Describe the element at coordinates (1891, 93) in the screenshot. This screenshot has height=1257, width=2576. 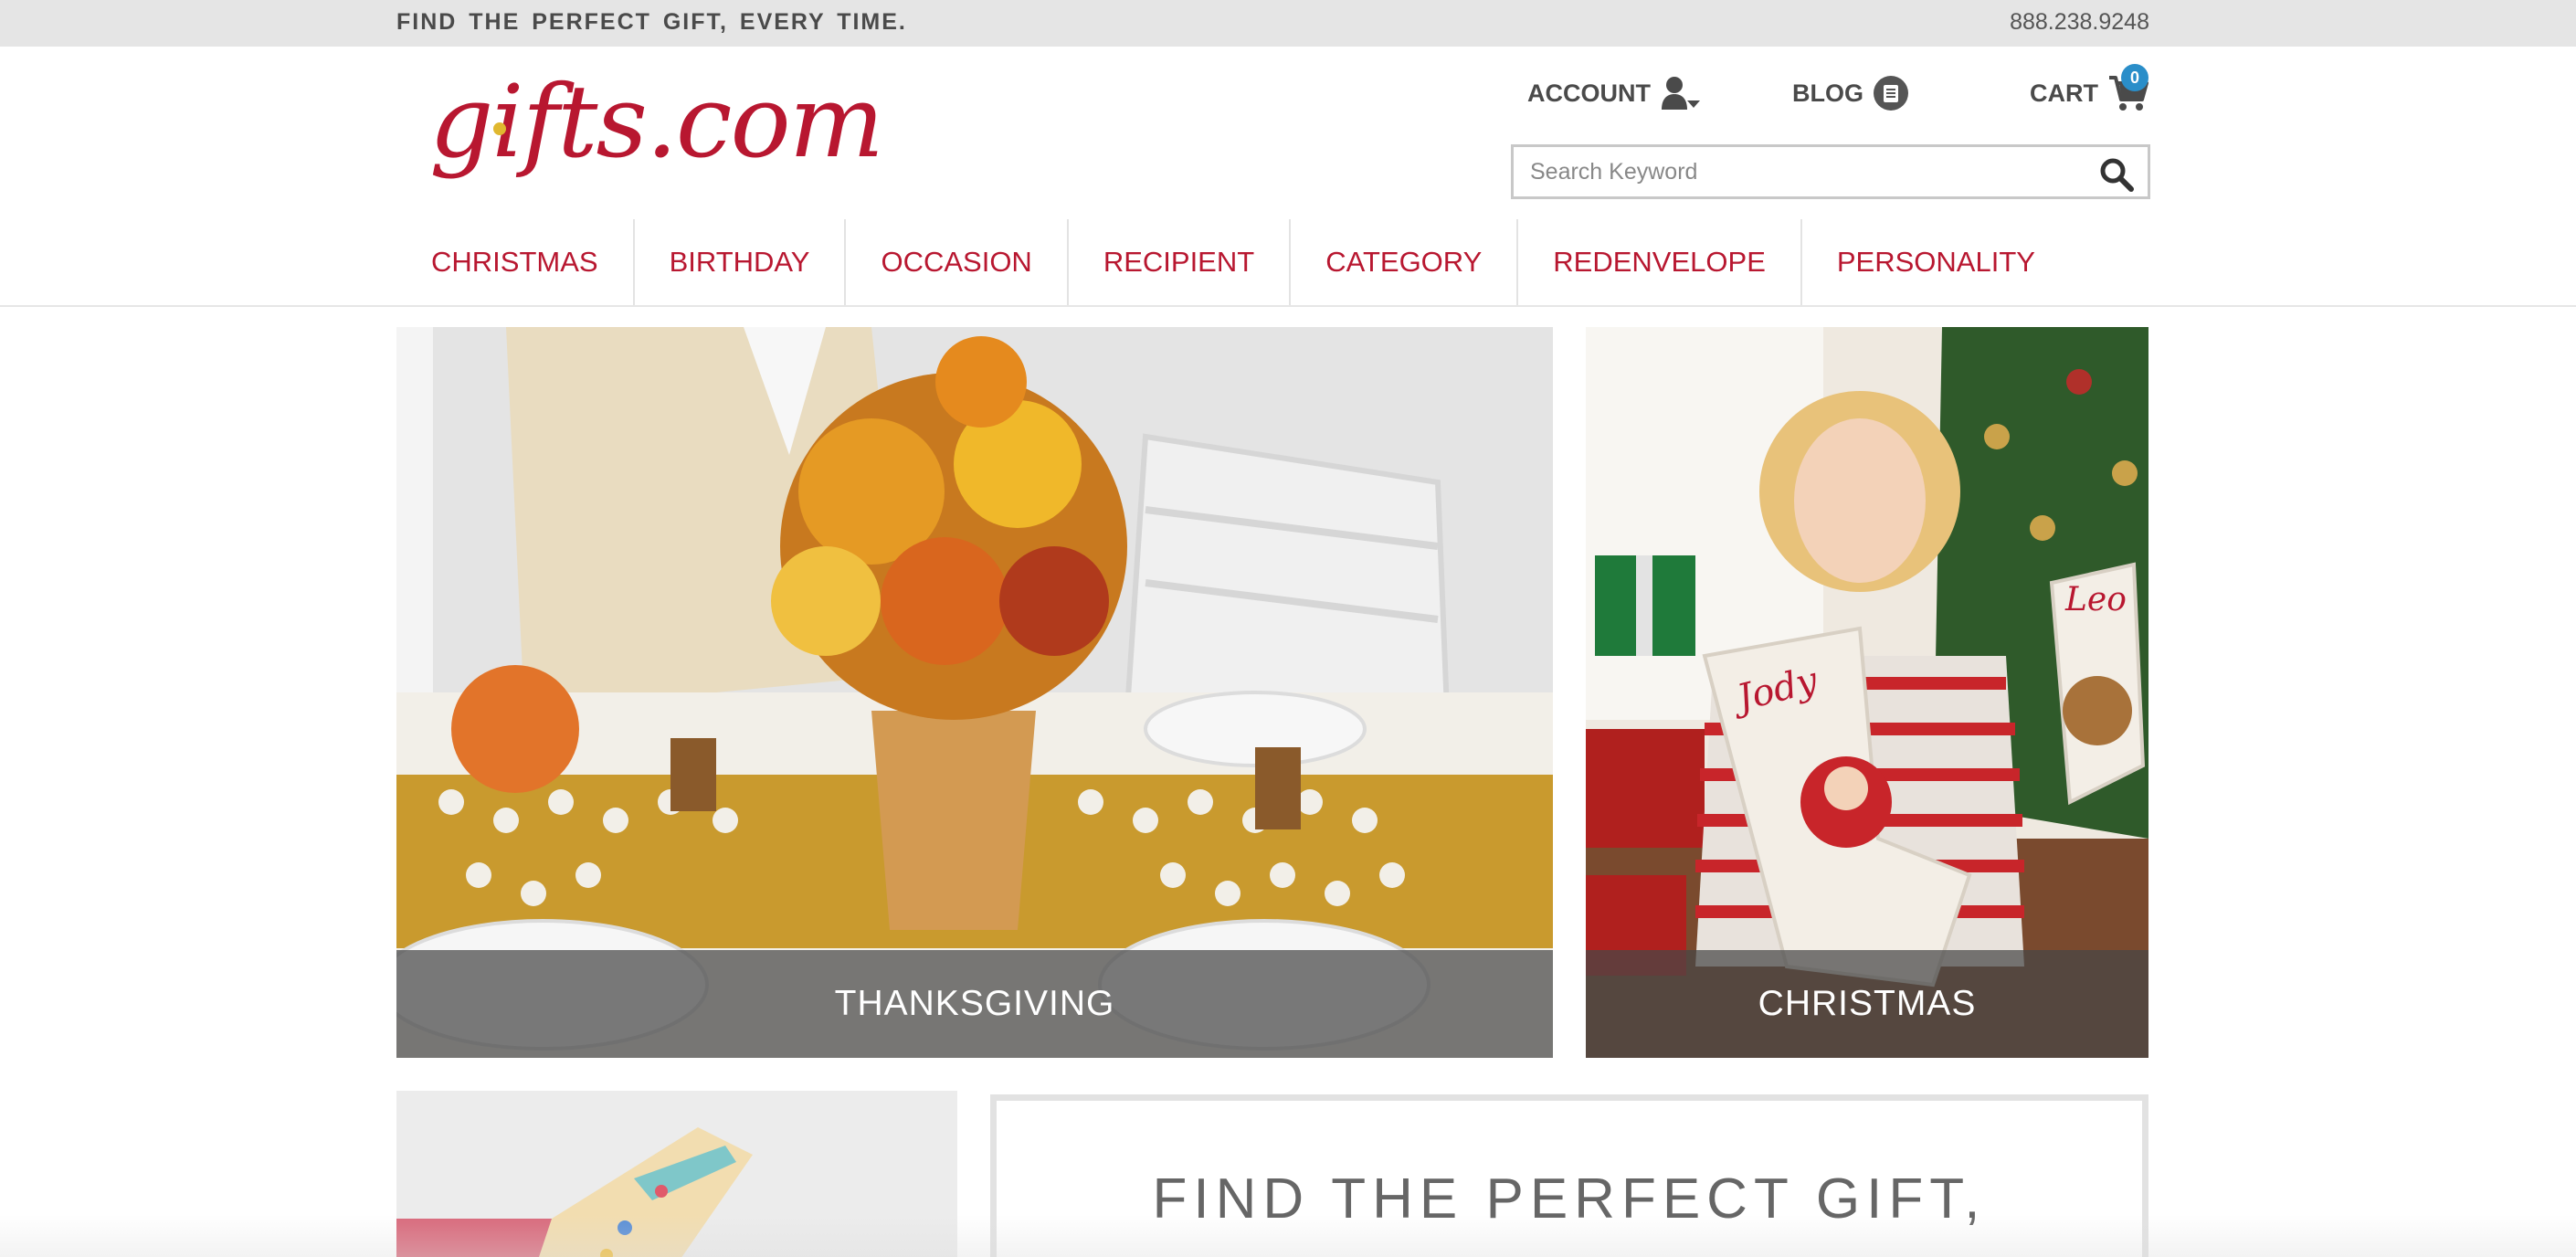
I see `list-circle-icon` at that location.